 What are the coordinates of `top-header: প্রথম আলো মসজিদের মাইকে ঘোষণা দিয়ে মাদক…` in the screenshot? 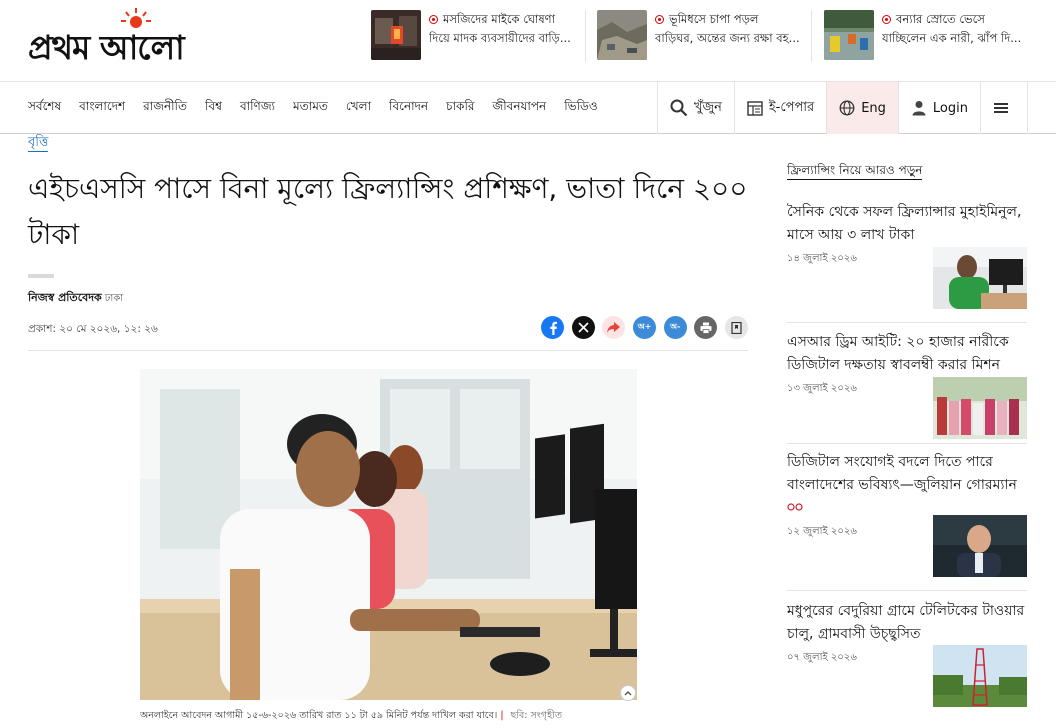 It's located at (528, 41).